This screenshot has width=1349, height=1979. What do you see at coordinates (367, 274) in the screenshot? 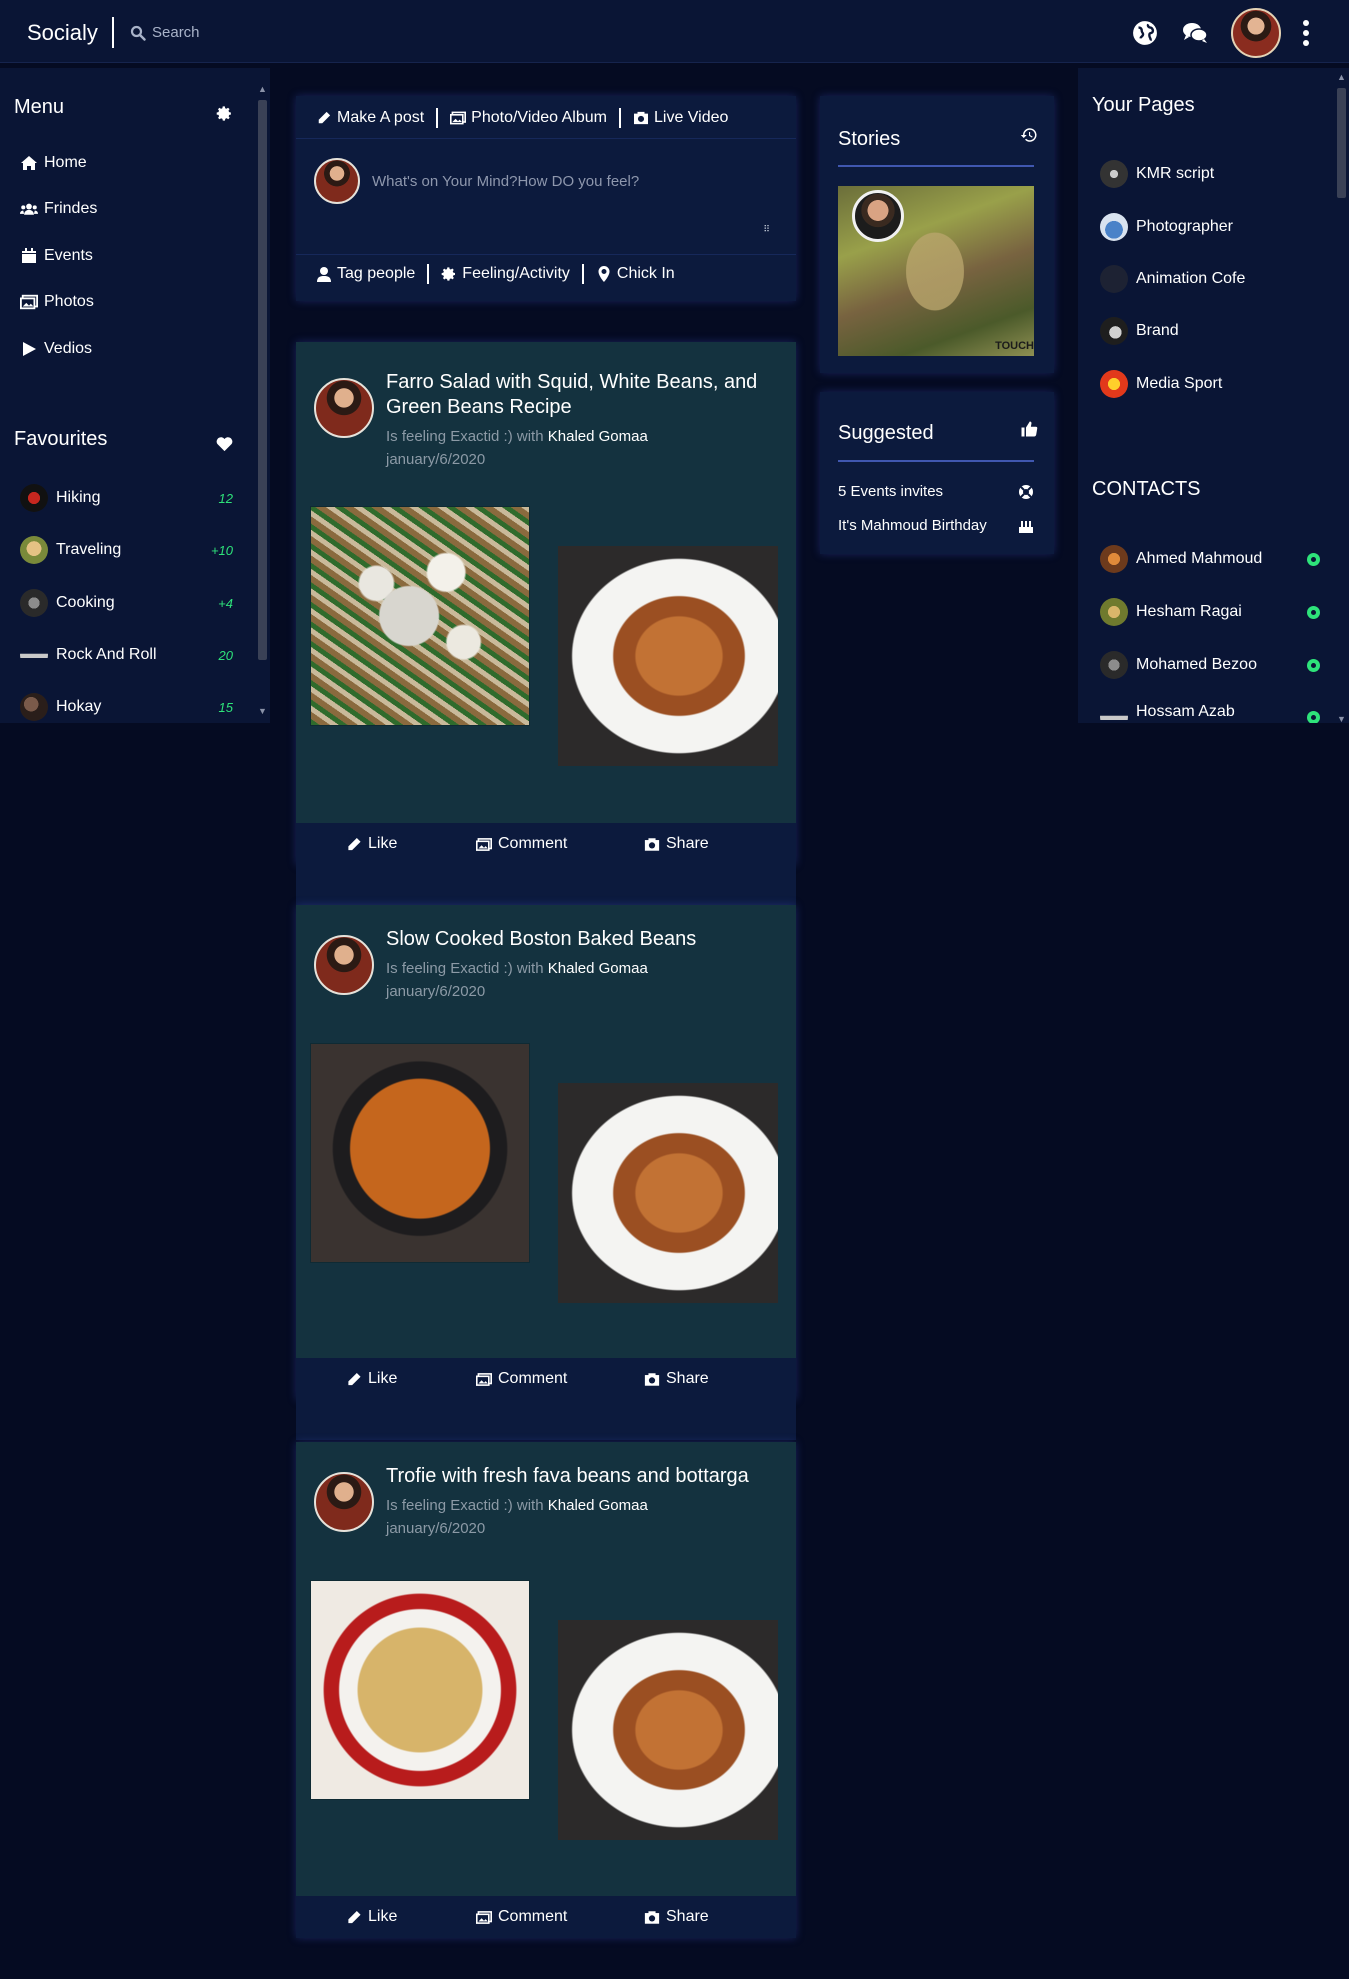
I see `tag-people-button: Tag people` at bounding box center [367, 274].